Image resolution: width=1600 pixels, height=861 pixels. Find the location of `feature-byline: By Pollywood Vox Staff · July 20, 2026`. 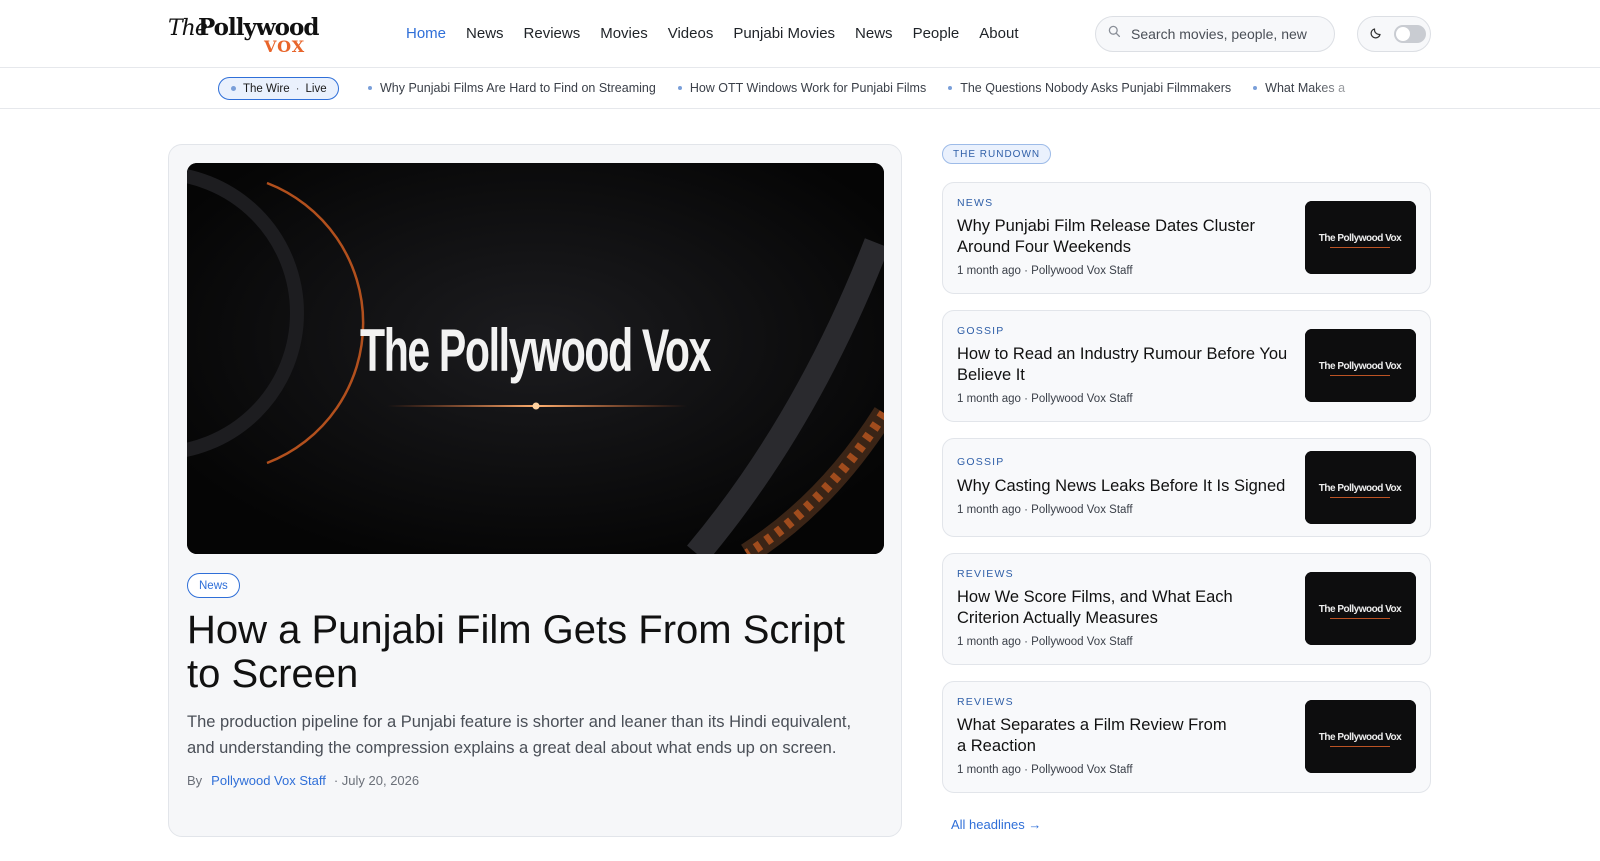

feature-byline: By Pollywood Vox Staff · July 20, 2026 is located at coordinates (303, 780).